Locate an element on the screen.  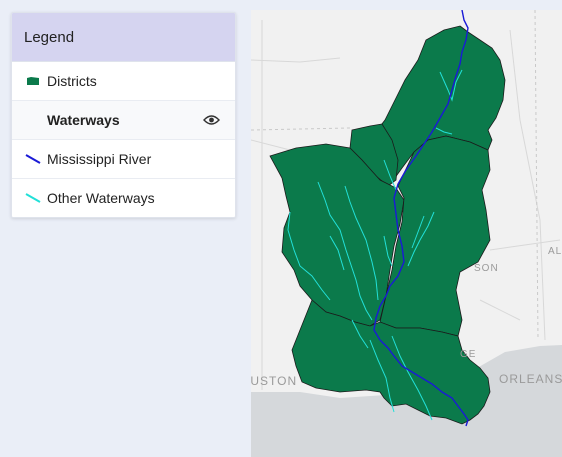
legend-item-other-waterways: Other Waterways is located at coordinates (123, 198).